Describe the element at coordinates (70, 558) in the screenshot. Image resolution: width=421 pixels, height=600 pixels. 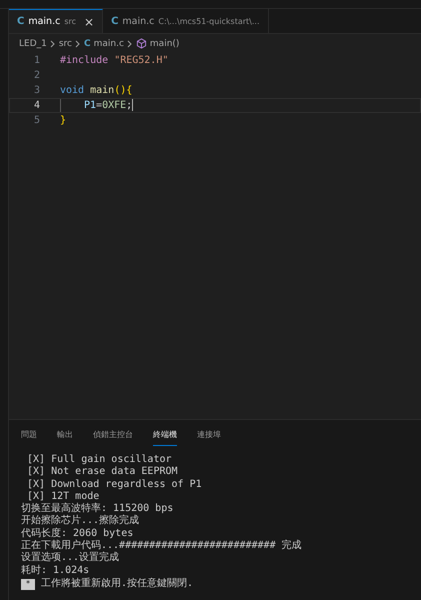
I see `terminal-line: 设置选项...设置完成` at that location.